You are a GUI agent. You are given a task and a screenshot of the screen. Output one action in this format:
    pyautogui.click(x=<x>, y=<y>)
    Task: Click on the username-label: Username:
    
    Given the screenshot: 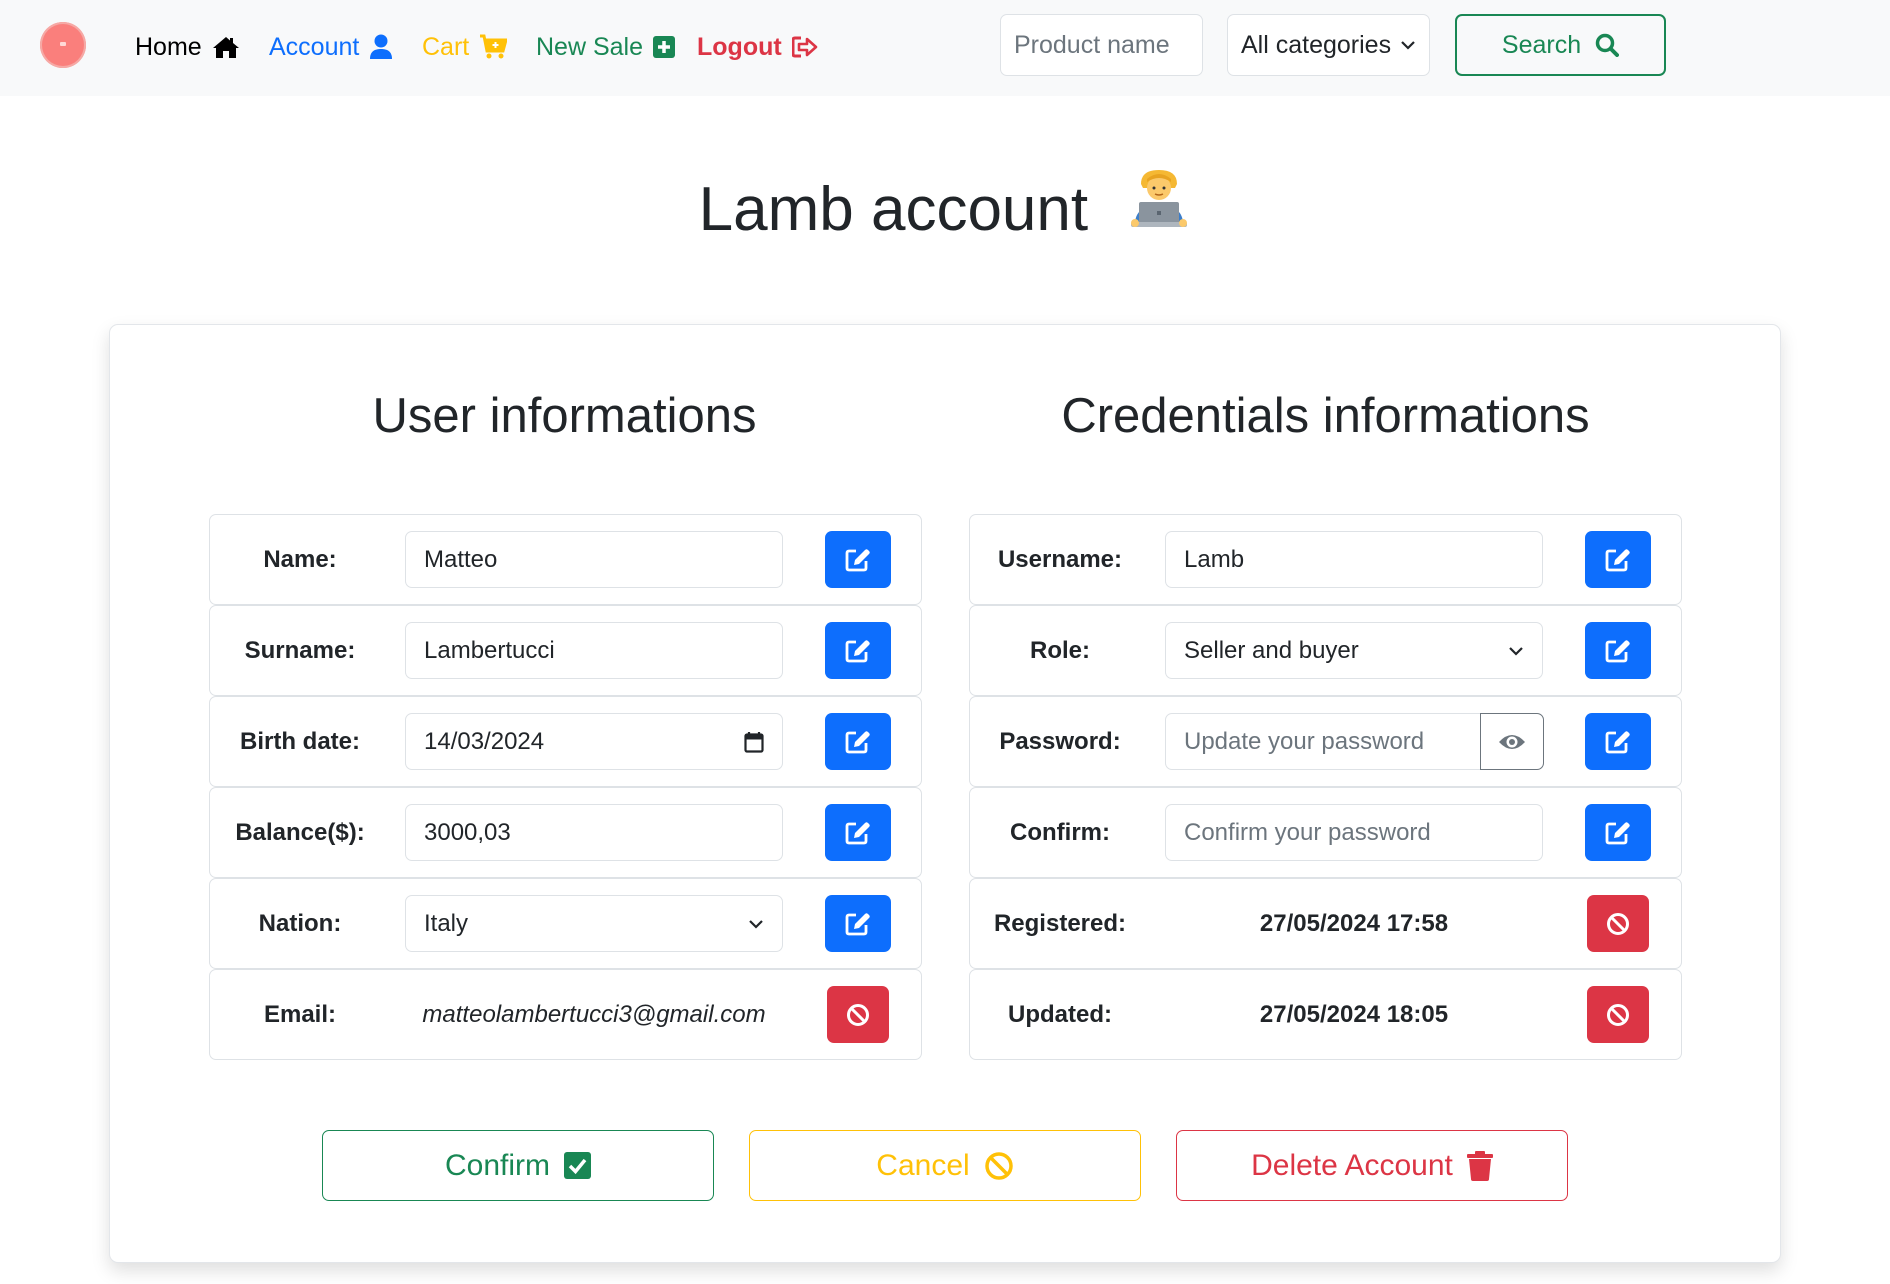 What is the action you would take?
    pyautogui.click(x=1060, y=559)
    